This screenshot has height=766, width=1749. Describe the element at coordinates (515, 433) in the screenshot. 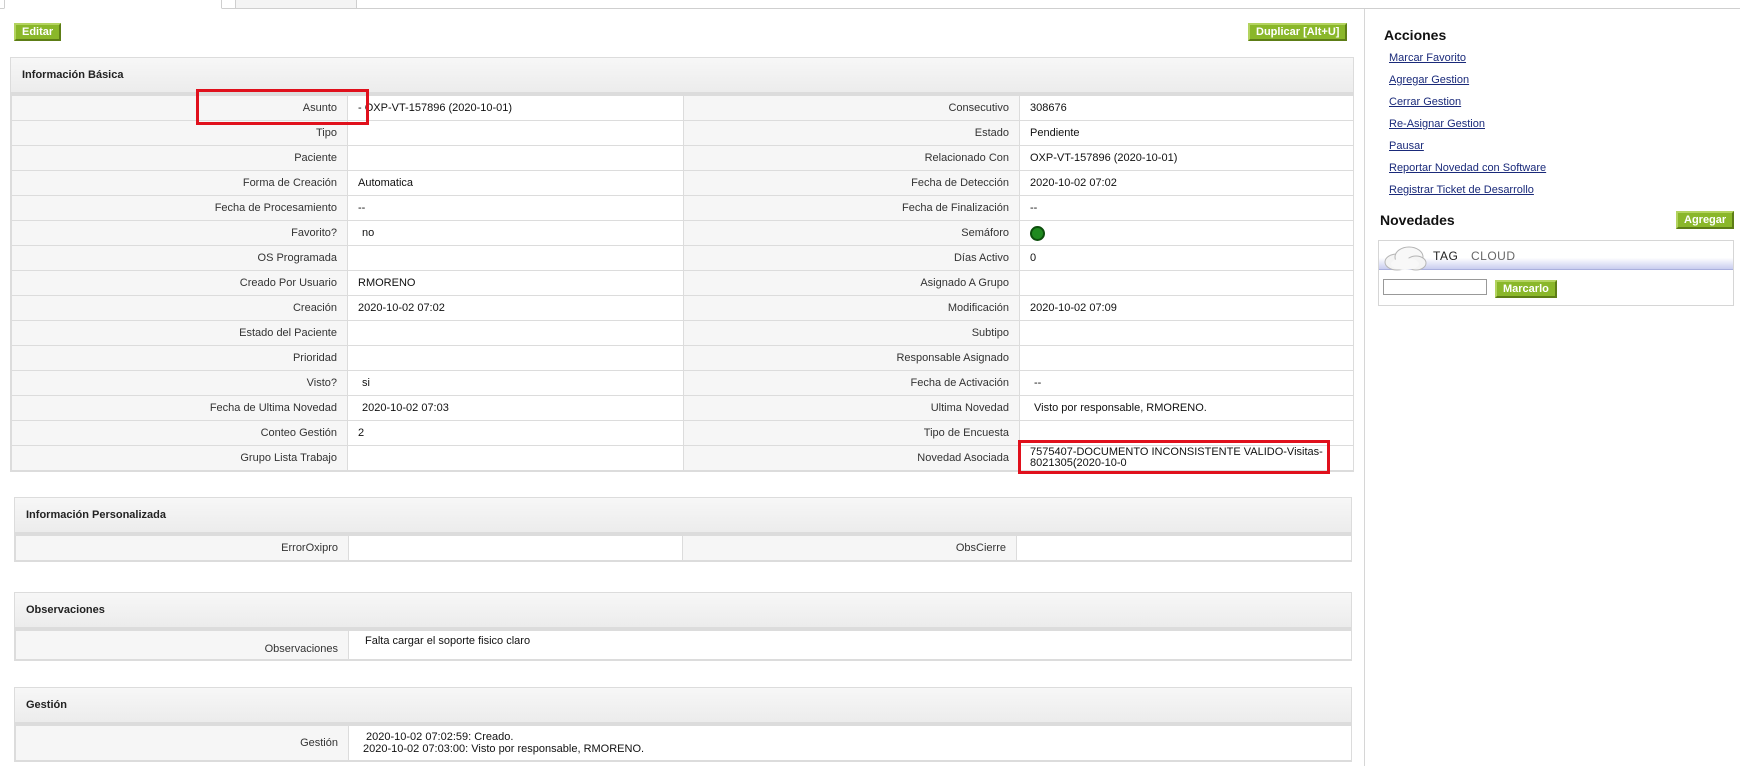

I see `field-value: 2` at that location.